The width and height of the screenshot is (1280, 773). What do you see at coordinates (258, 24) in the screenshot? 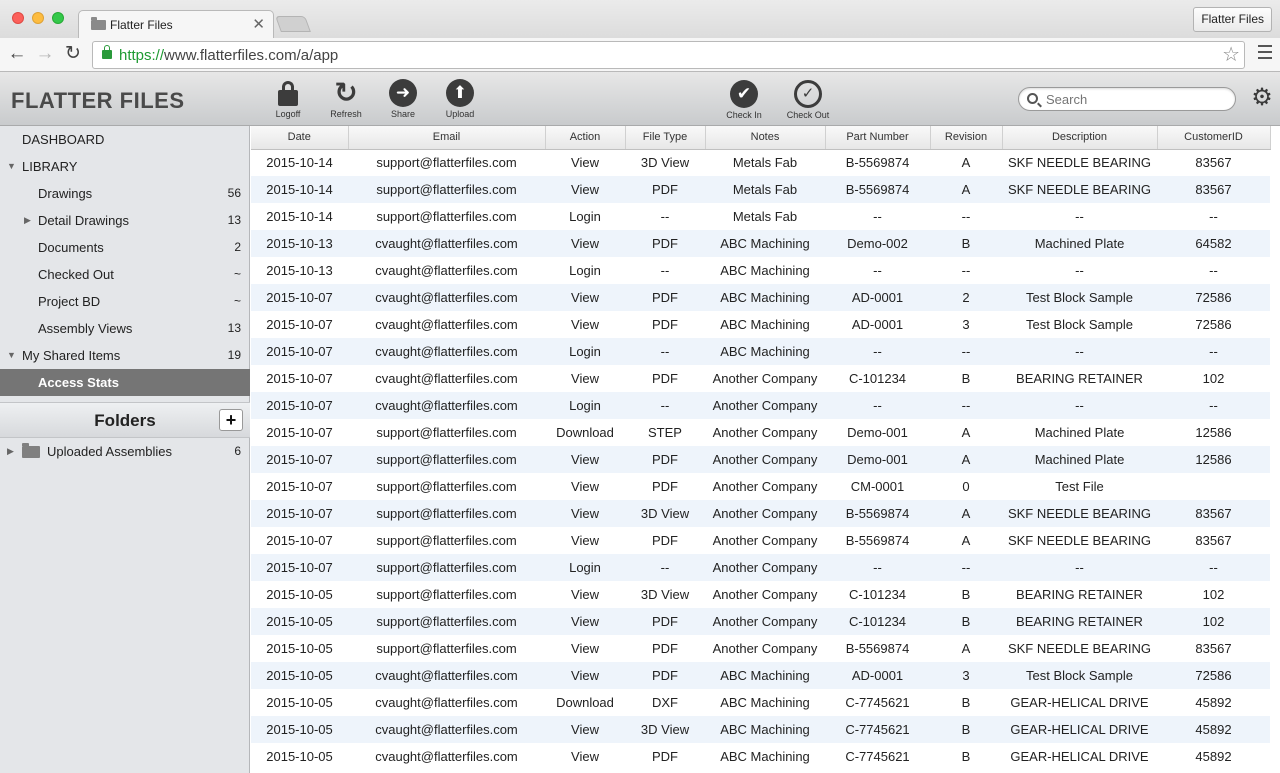
I see `tab-close-icon: ✕` at bounding box center [258, 24].